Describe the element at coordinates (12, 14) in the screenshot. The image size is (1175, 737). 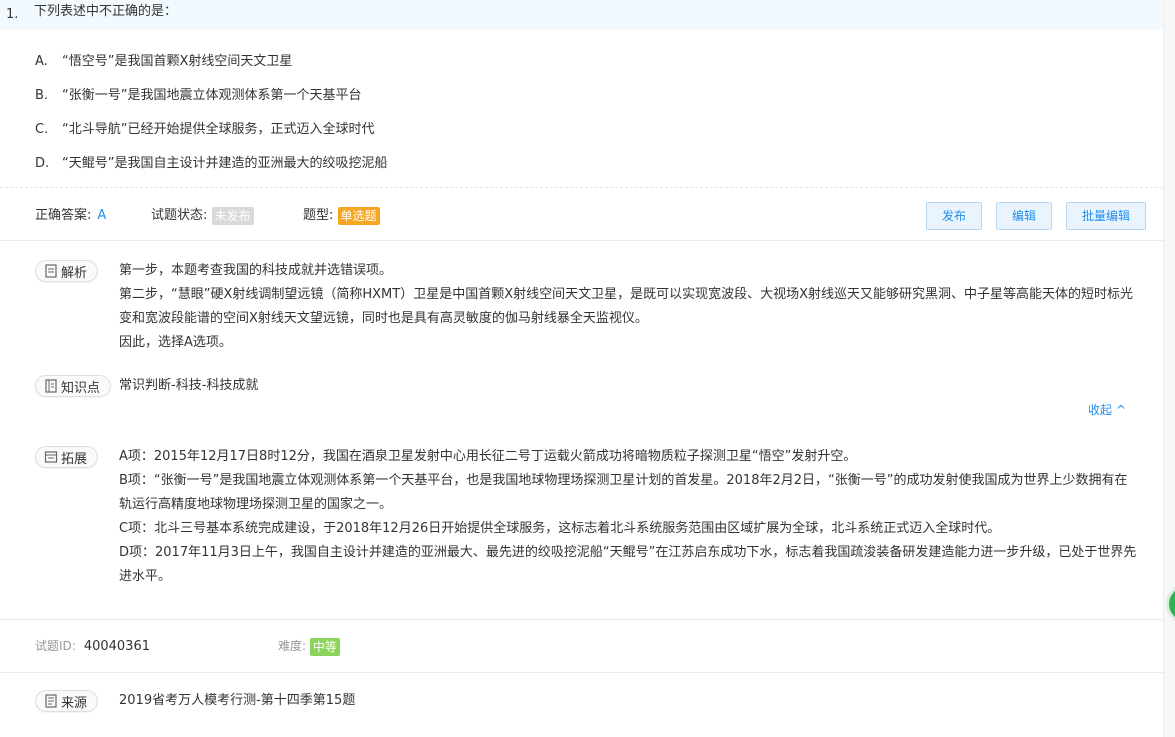
I see `question-number: 1.` at that location.